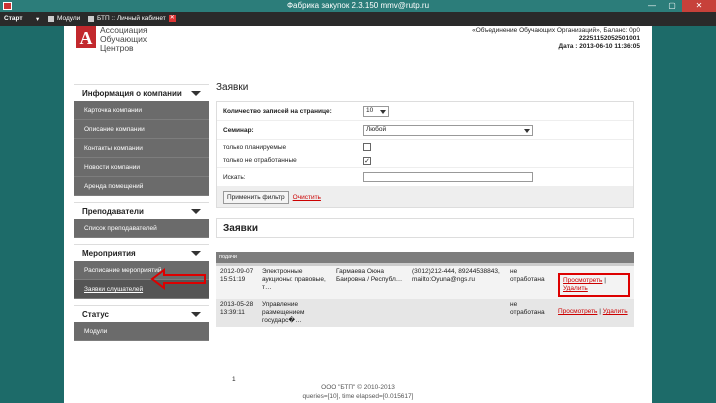 This screenshot has height=403, width=716. What do you see at coordinates (652, 6) in the screenshot?
I see `minimize-button: —` at bounding box center [652, 6].